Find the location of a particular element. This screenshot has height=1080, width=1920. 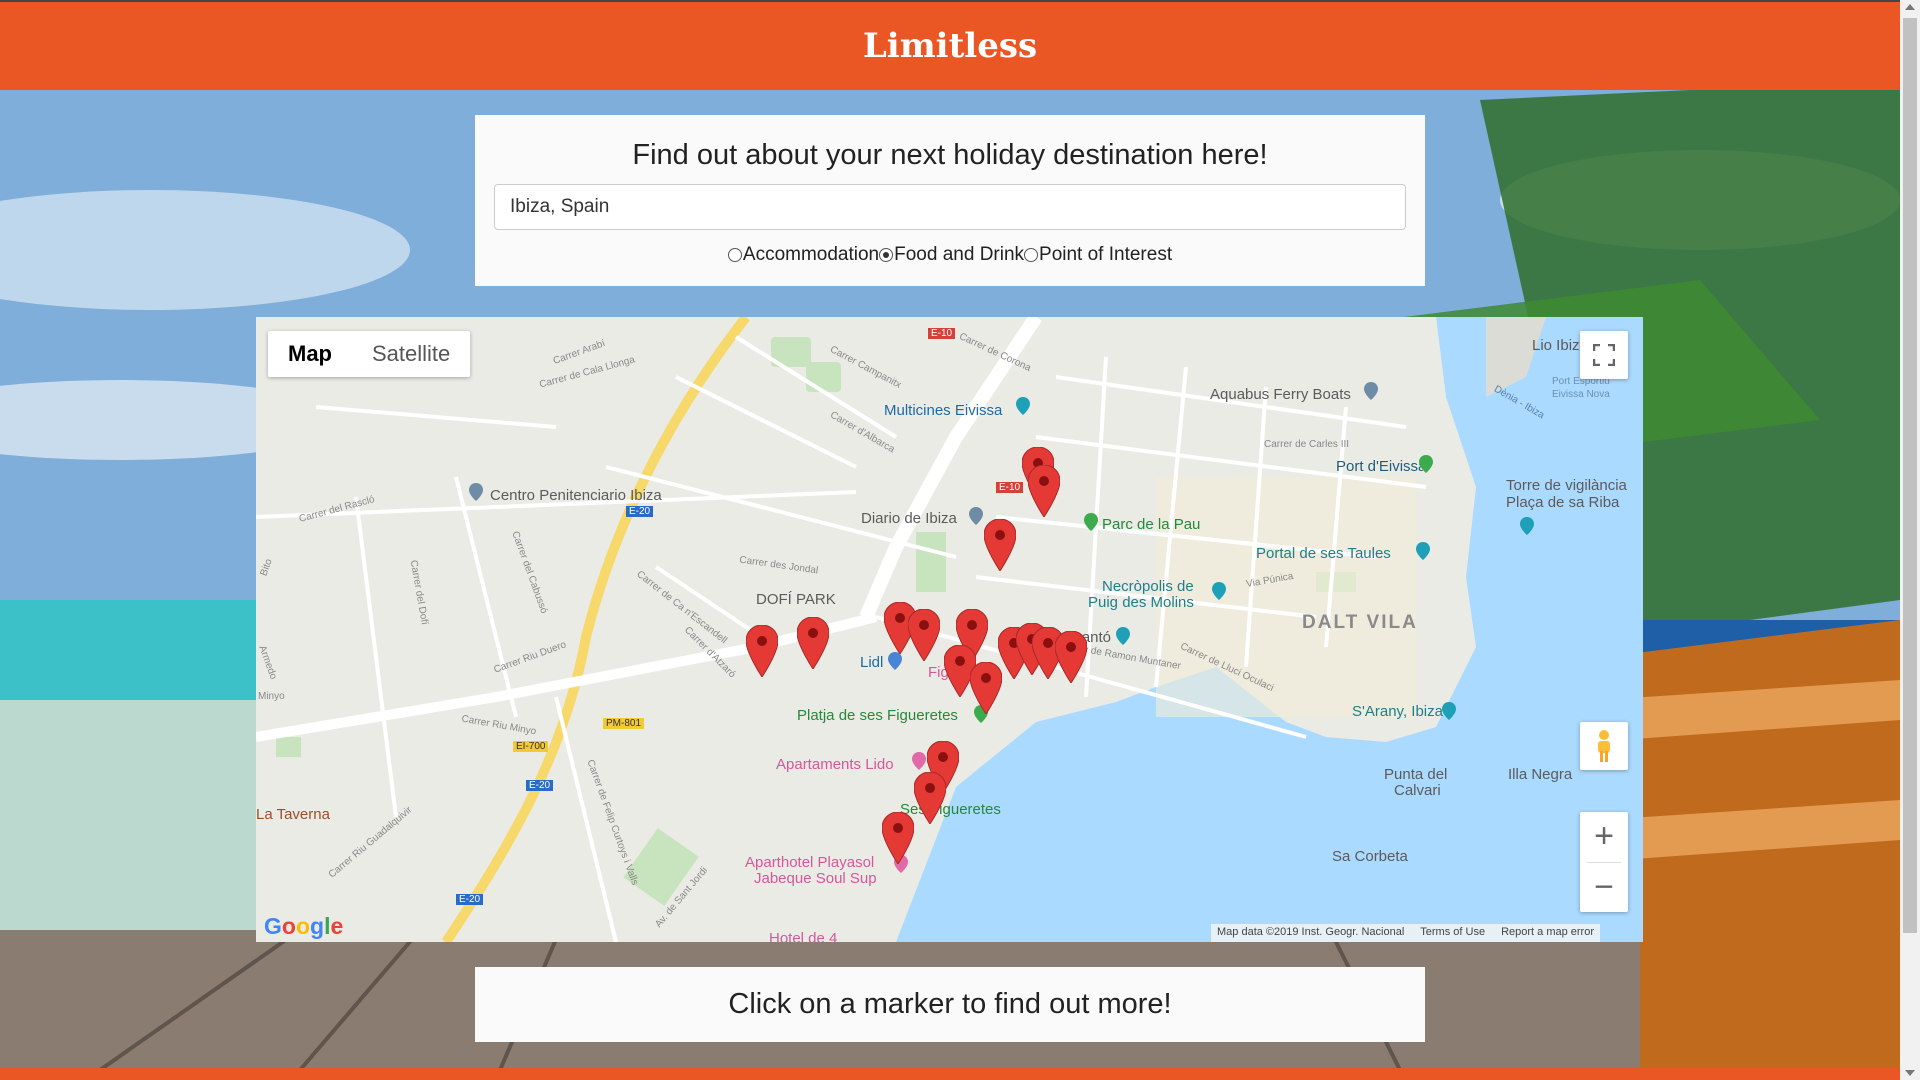

page-scrollbar is located at coordinates (1910, 540).